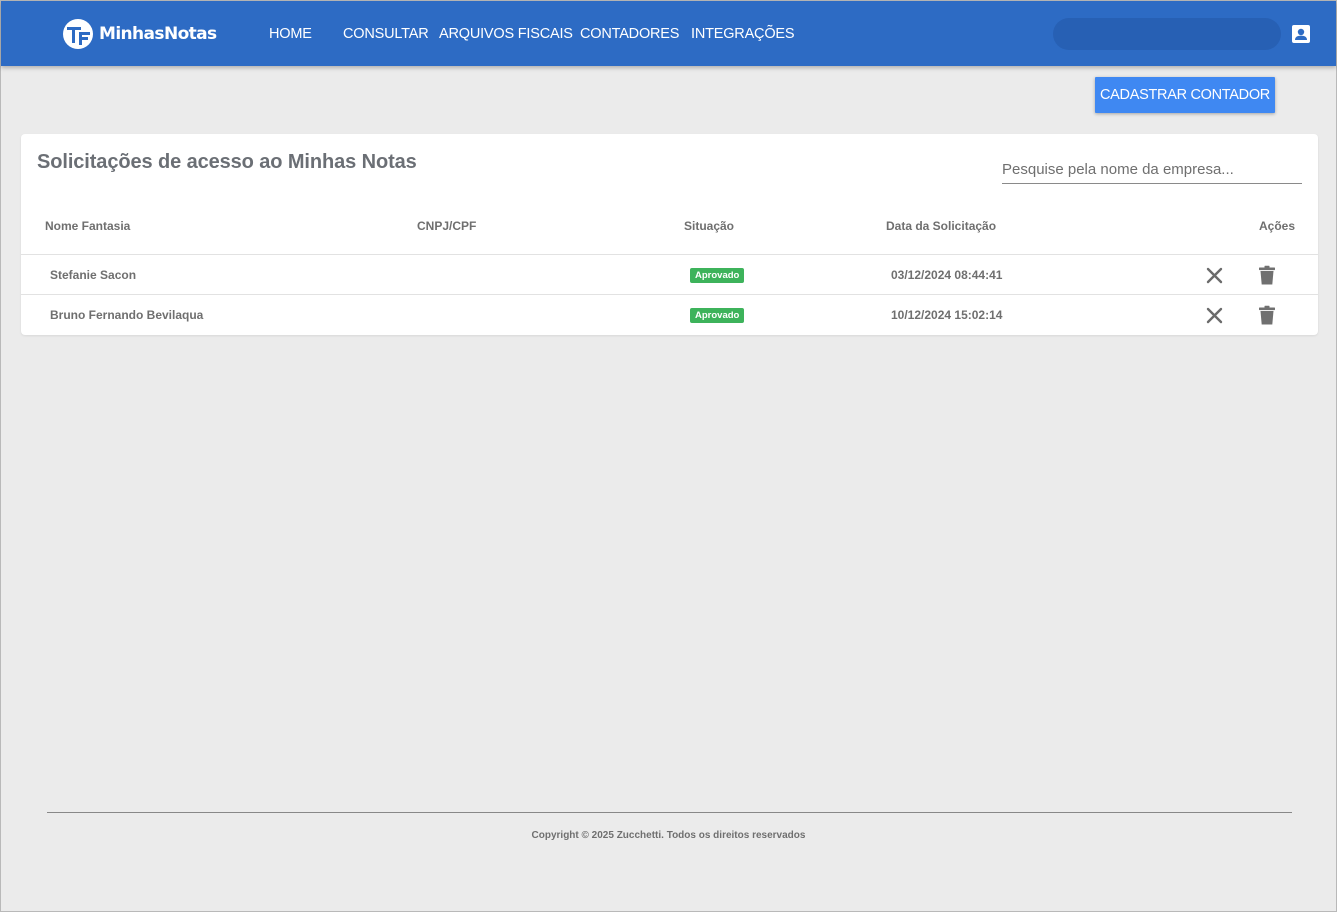 This screenshot has height=912, width=1337. I want to click on cell-data-solicitacao: 03/12/2024 08:44:41, so click(947, 275).